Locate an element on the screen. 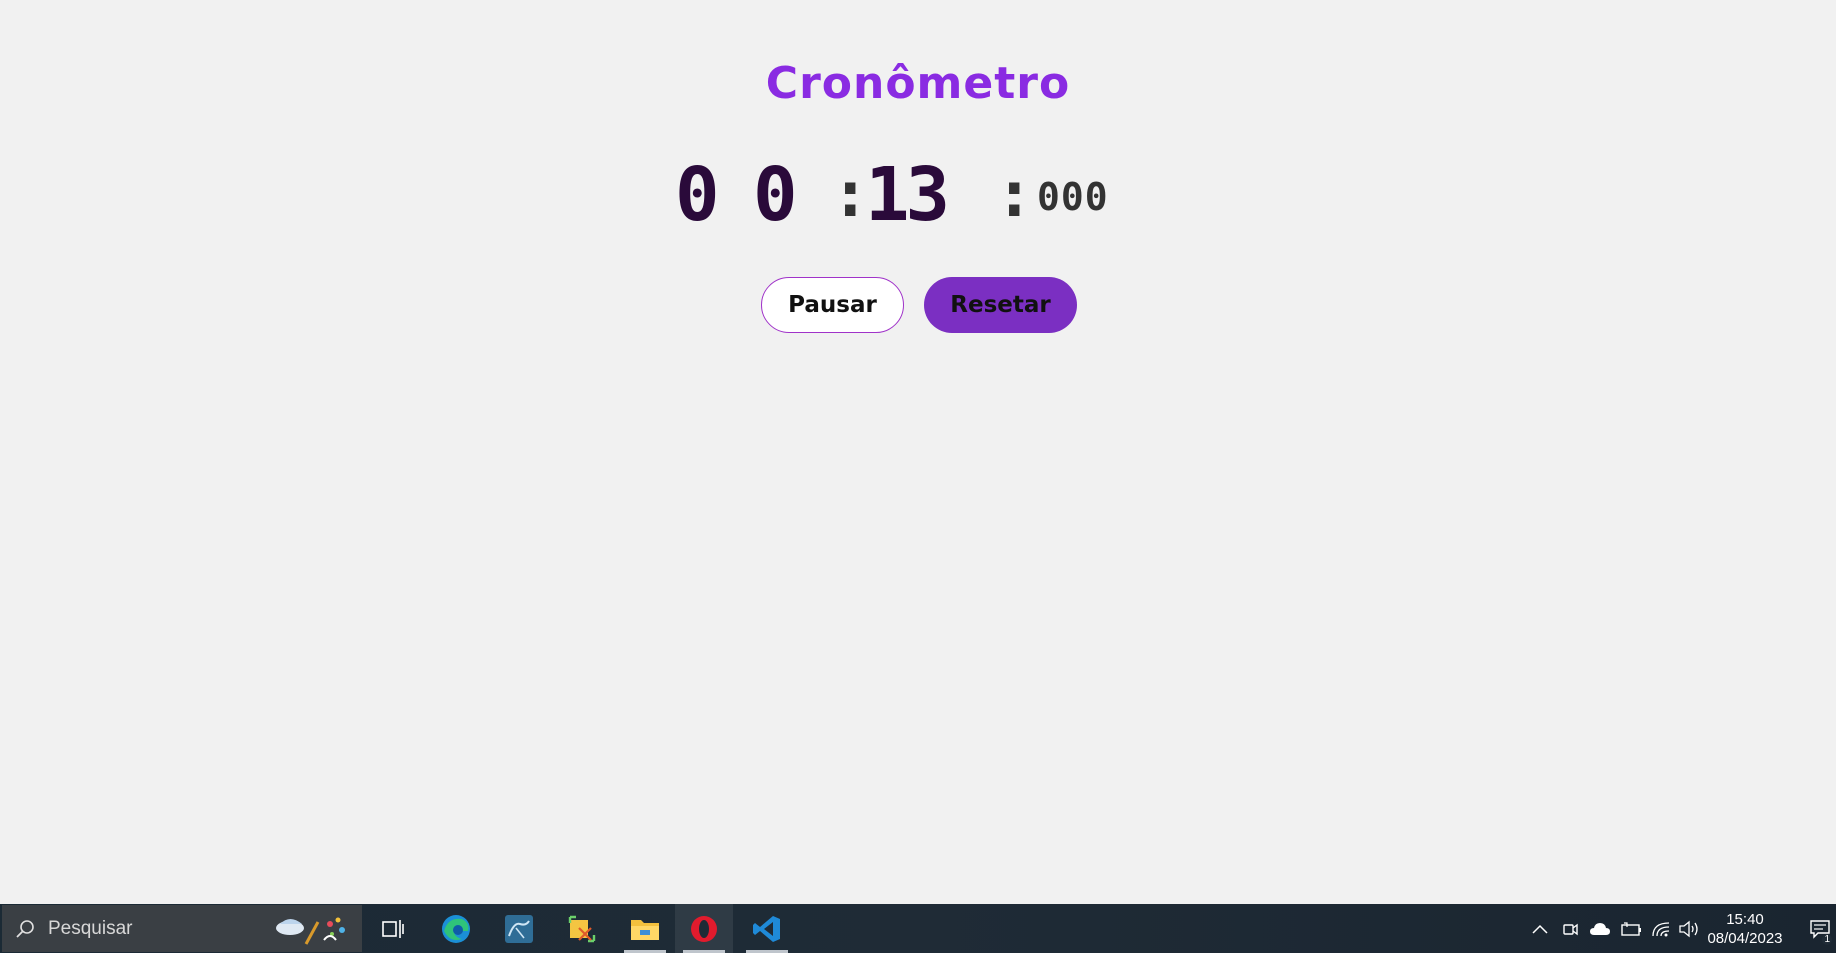 The height and width of the screenshot is (953, 1836). taskbar-mysql-workbench is located at coordinates (519, 928).